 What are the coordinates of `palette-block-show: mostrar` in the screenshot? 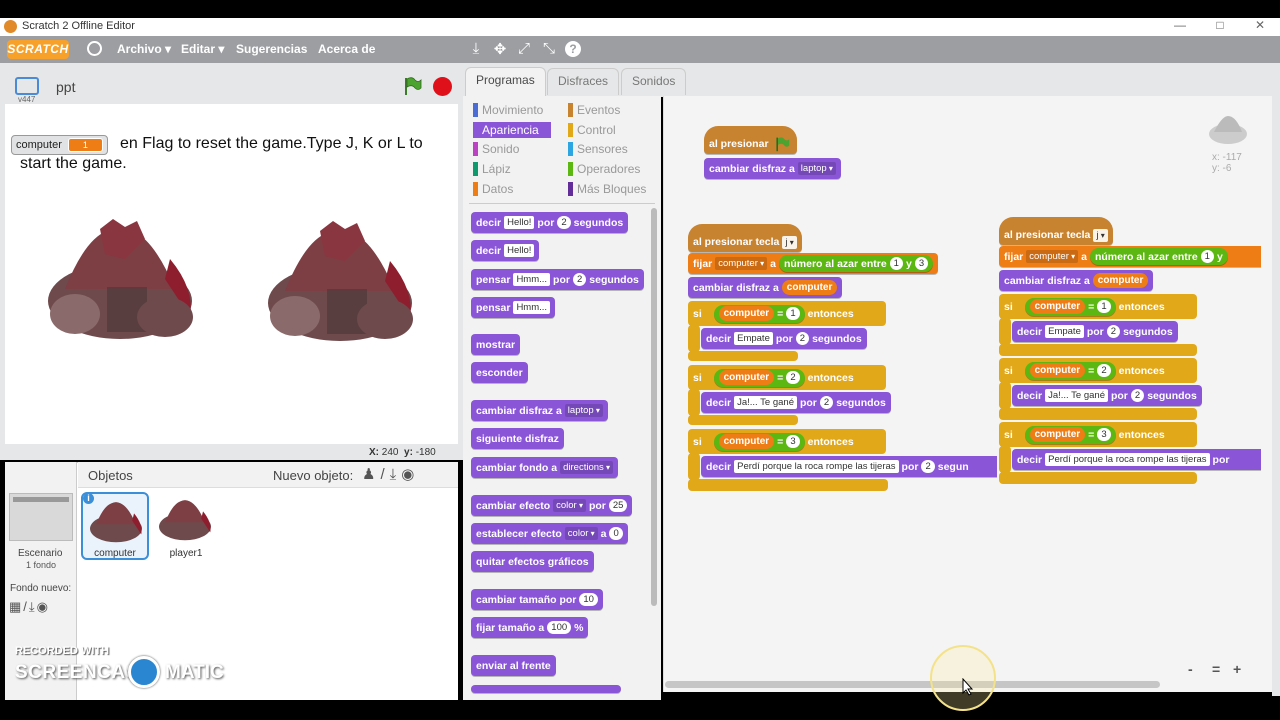 It's located at (496, 344).